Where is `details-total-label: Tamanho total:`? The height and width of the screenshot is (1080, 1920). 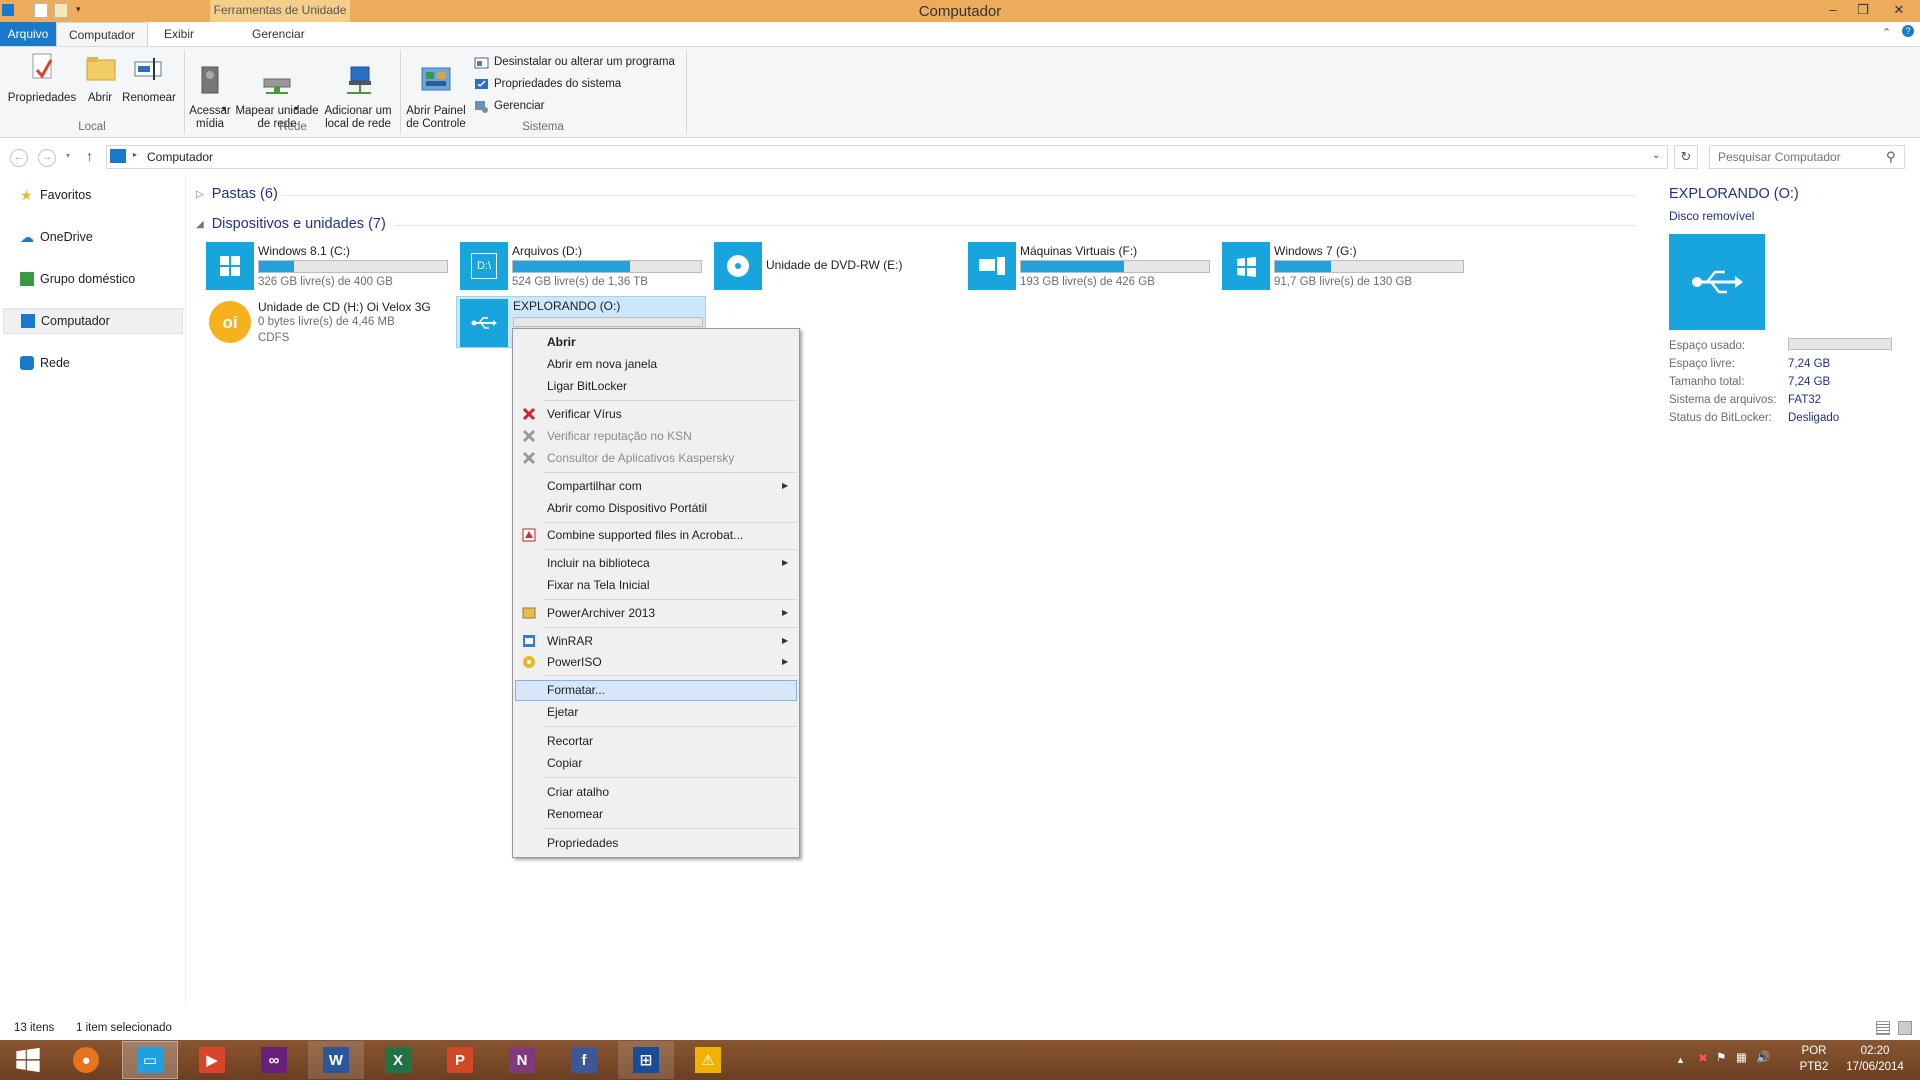 details-total-label: Tamanho total: is located at coordinates (1707, 382).